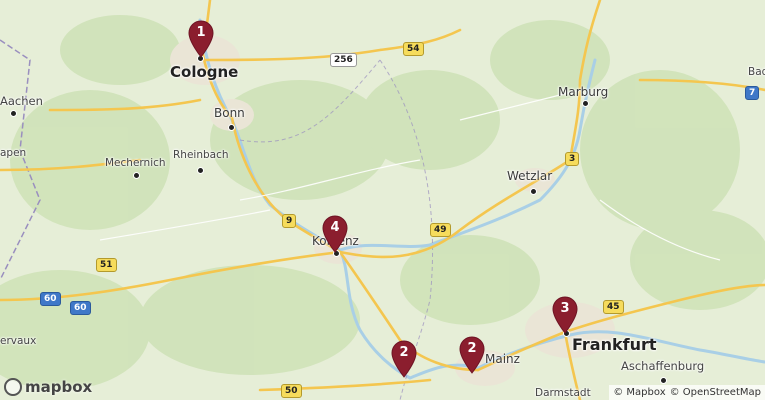 The image size is (765, 400). What do you see at coordinates (614, 344) in the screenshot?
I see `city-frankfurt: Frankfurt` at bounding box center [614, 344].